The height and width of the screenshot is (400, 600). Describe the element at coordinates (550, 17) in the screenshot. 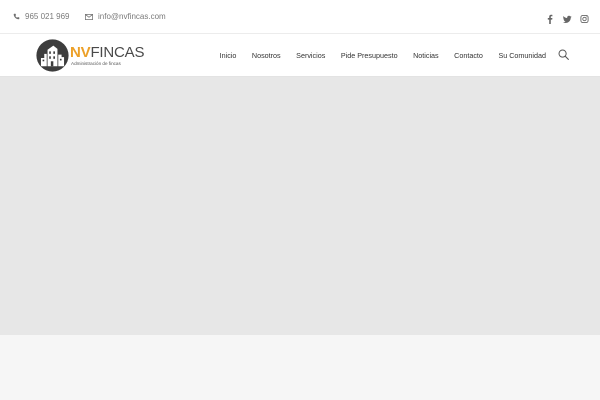

I see `facebook-icon` at that location.